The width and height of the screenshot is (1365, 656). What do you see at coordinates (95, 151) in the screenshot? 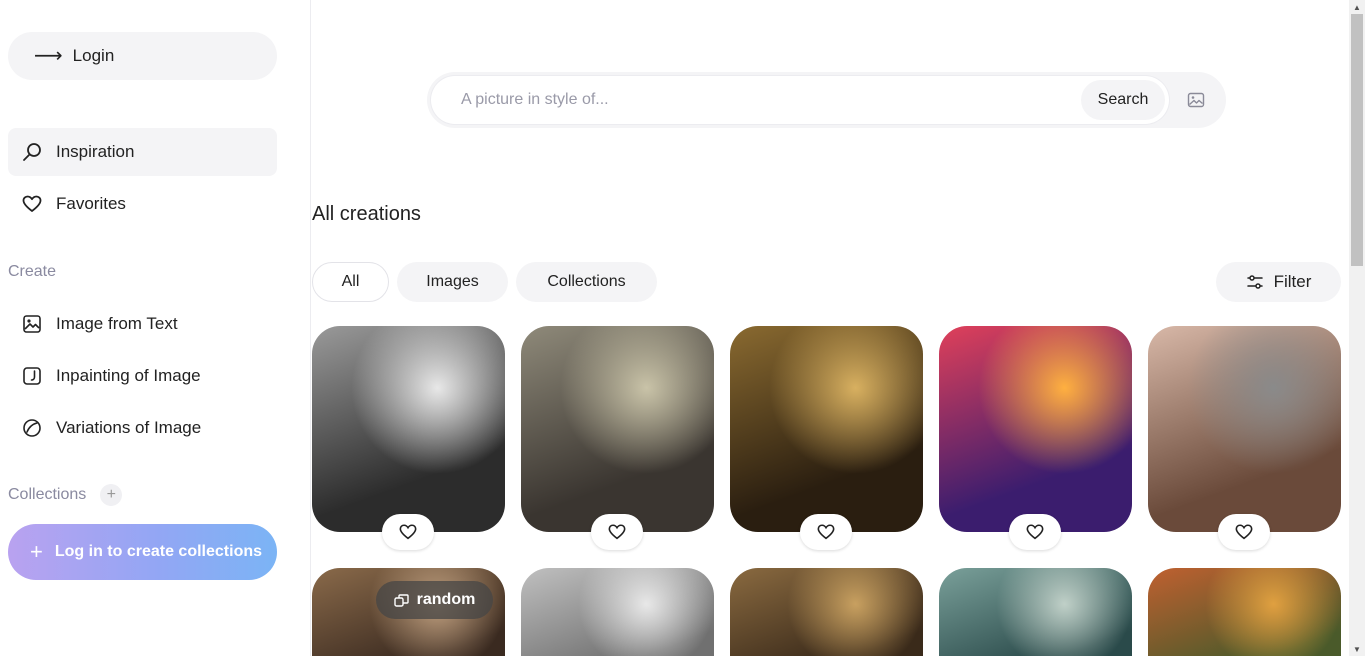
I see `sidebar-item-label: Inspiration` at bounding box center [95, 151].